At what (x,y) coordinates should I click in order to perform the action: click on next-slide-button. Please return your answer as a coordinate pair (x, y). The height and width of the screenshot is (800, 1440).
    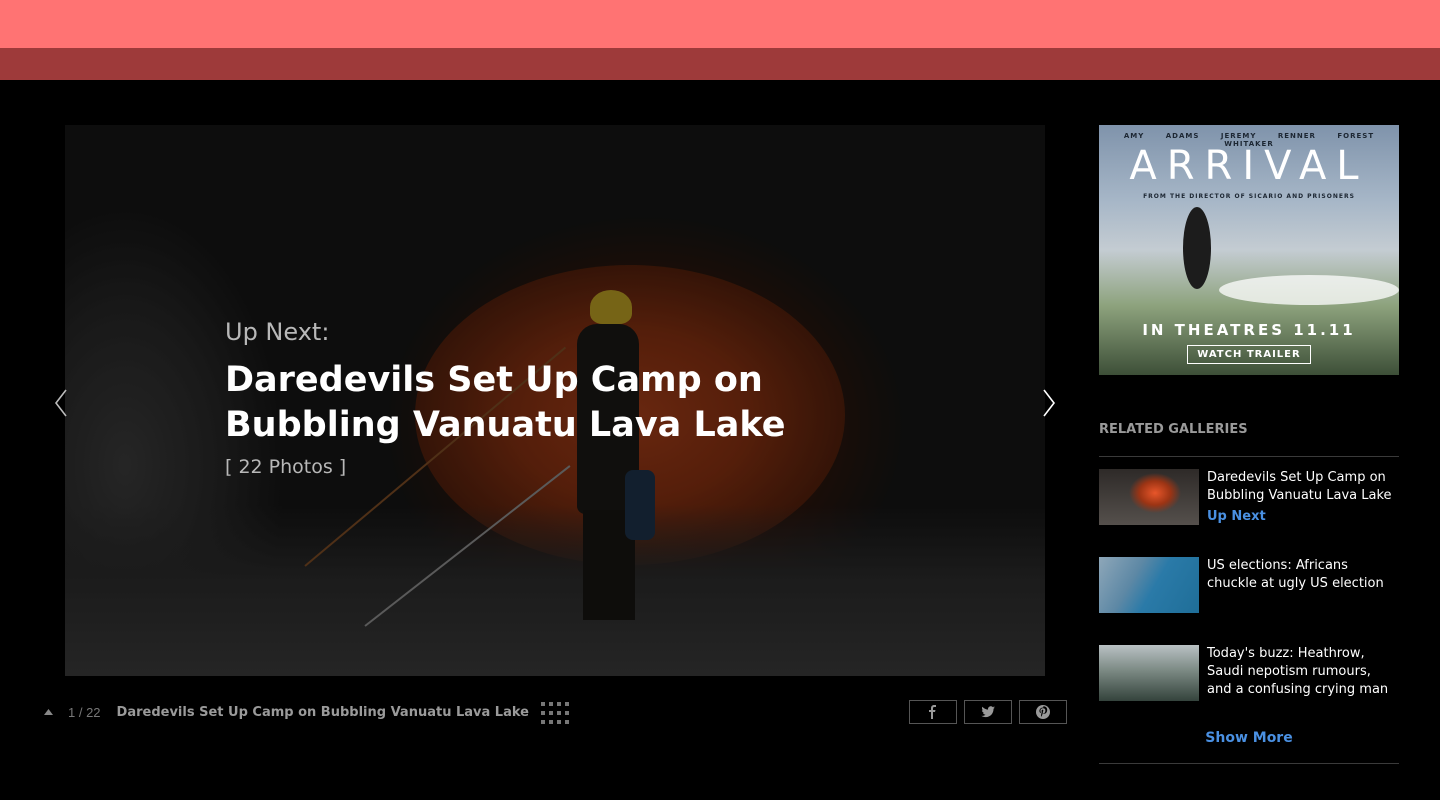
    Looking at the image, I should click on (1048, 403).